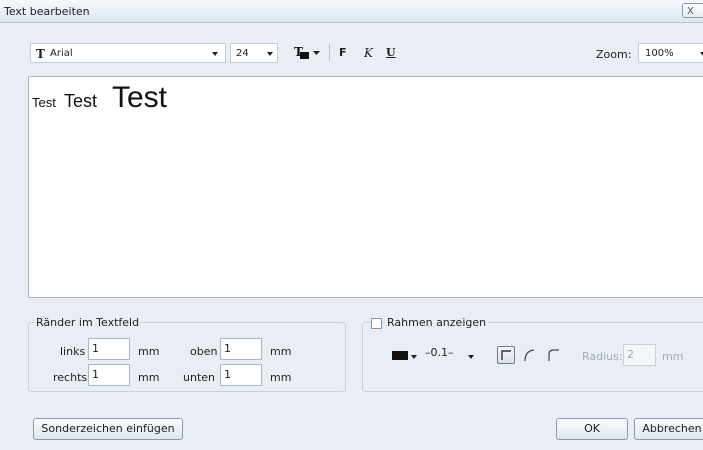  Describe the element at coordinates (639, 355) in the screenshot. I see `radius-input: 2` at that location.